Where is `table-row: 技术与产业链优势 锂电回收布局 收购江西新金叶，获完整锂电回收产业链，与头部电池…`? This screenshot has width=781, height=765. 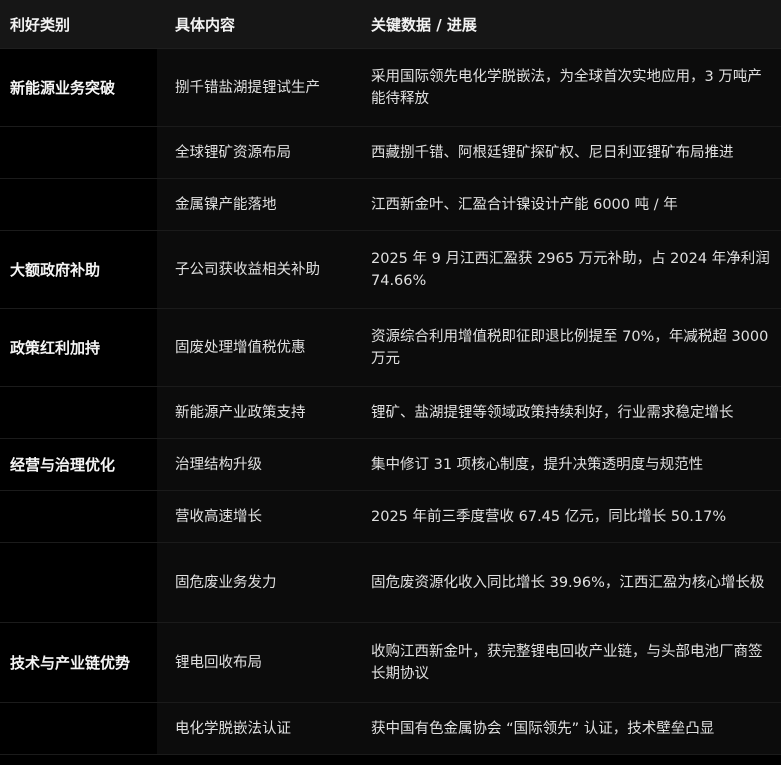
table-row: 技术与产业链优势 锂电回收布局 收购江西新金叶，获完整锂电回收产业链，与头部电池… is located at coordinates (390, 662).